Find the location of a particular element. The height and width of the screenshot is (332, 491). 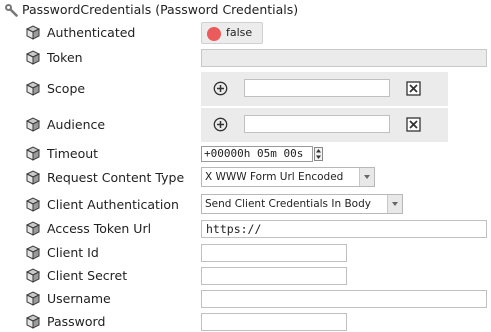

spinner-icon is located at coordinates (318, 154).